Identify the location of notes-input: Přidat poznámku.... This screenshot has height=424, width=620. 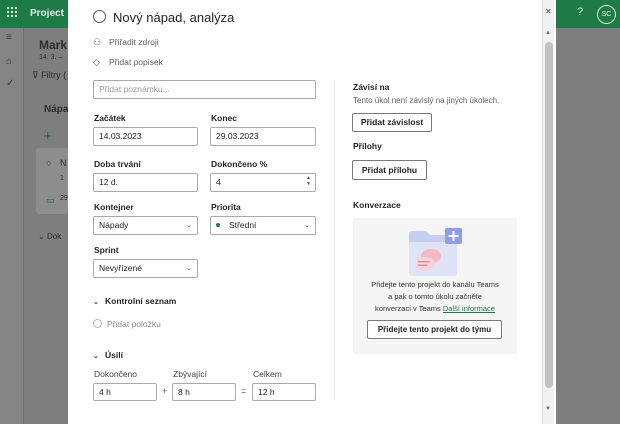
(204, 89).